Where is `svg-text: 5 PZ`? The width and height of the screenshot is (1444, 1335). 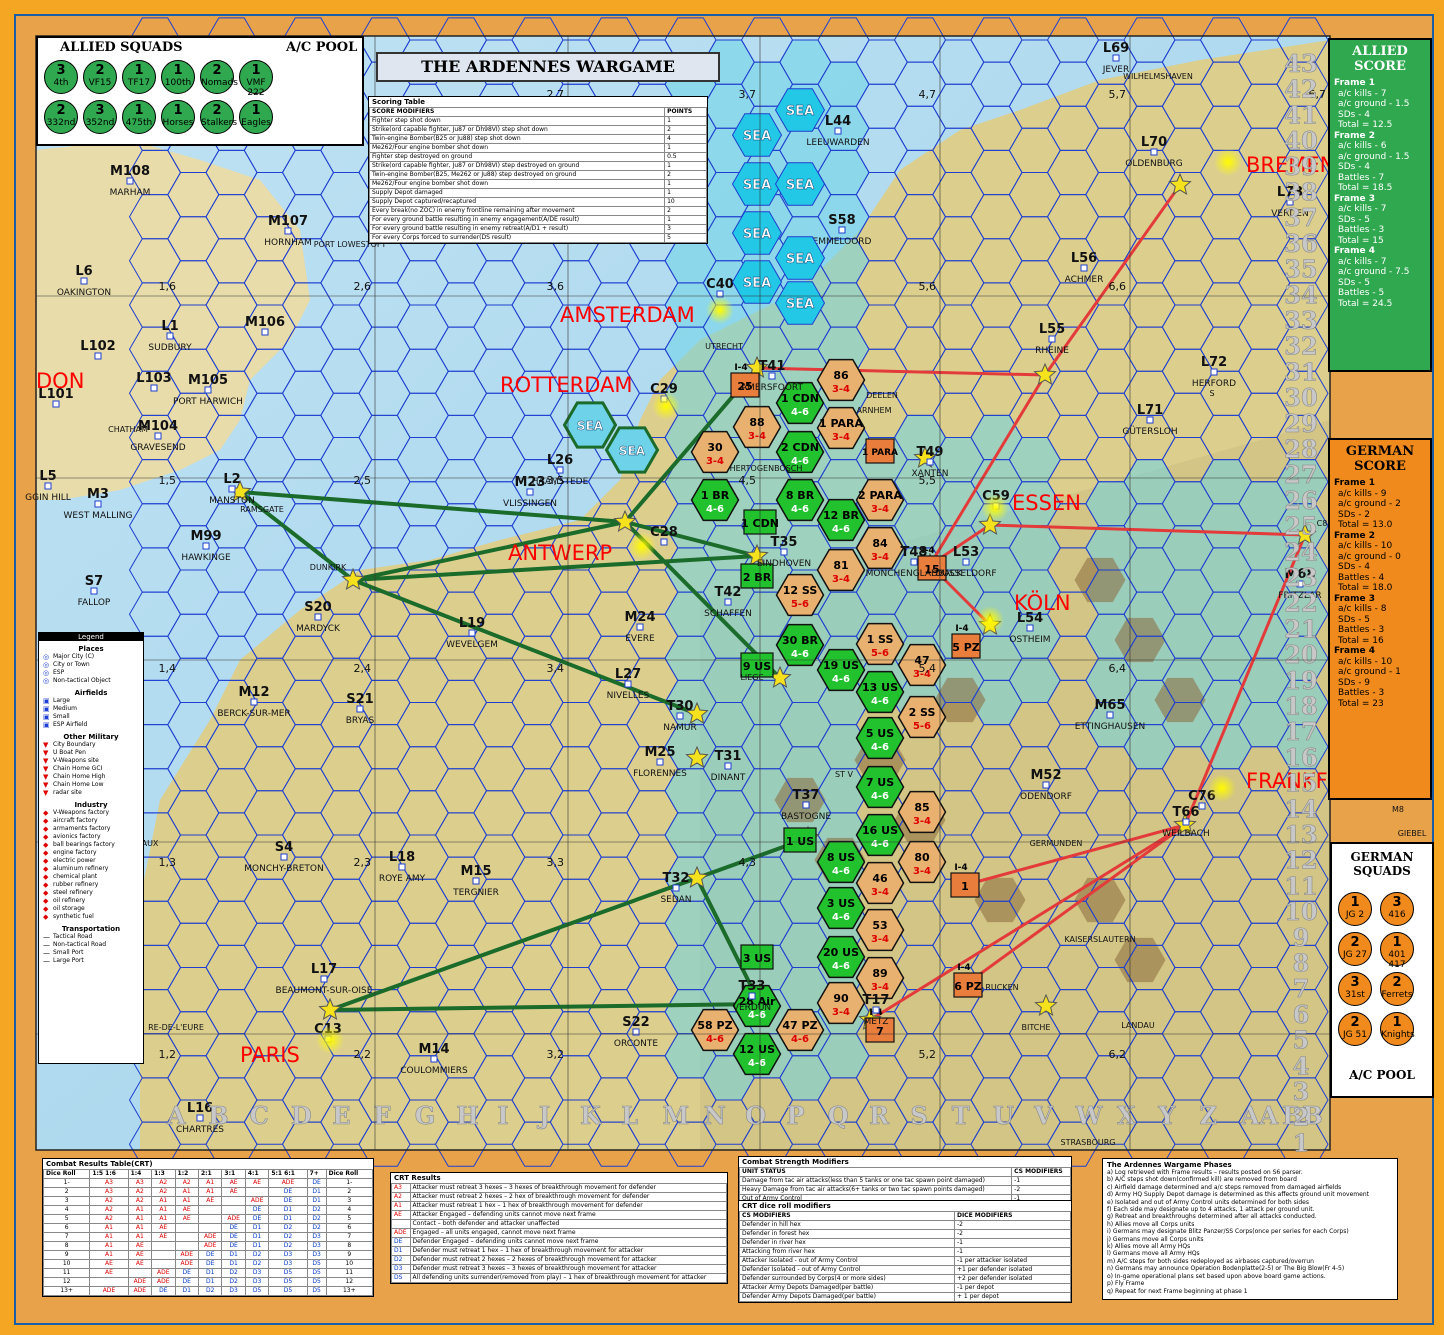
svg-text: 5 PZ is located at coordinates (966, 647).